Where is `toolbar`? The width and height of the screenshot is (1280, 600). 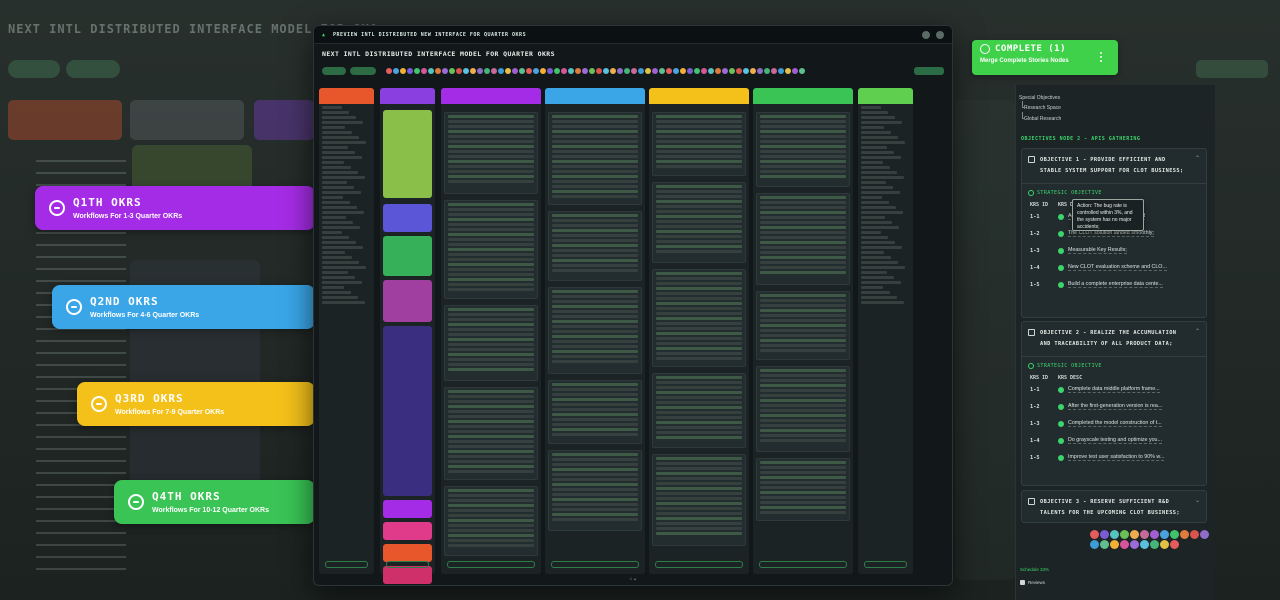 toolbar is located at coordinates (633, 71).